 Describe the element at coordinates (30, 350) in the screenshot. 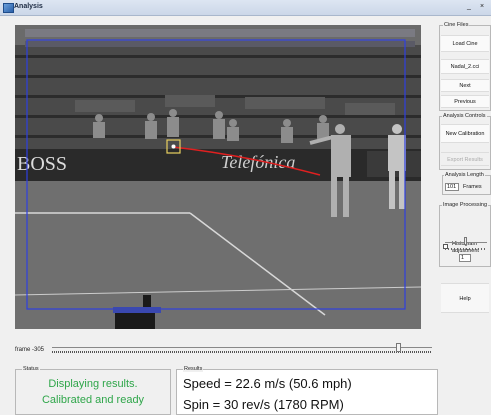

I see `frame-label: frame -305` at that location.